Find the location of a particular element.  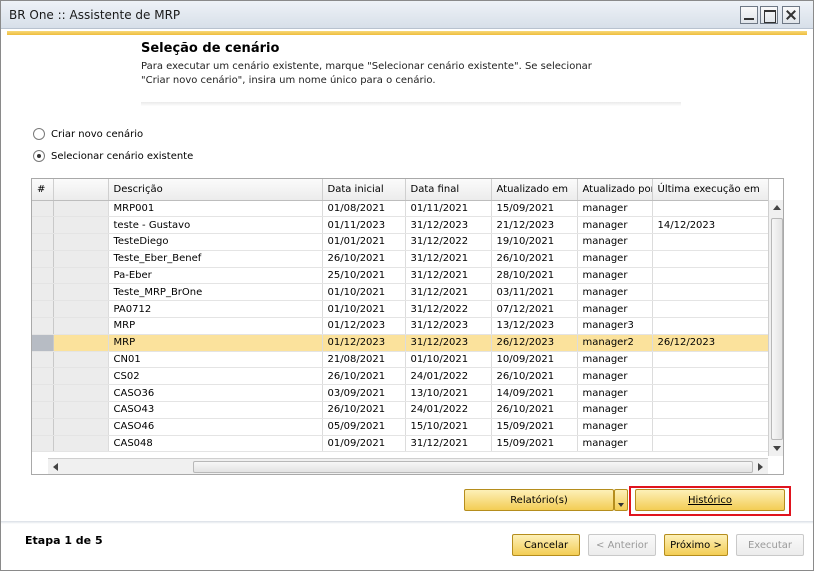

reports-button: Relatório(s) is located at coordinates (539, 500).